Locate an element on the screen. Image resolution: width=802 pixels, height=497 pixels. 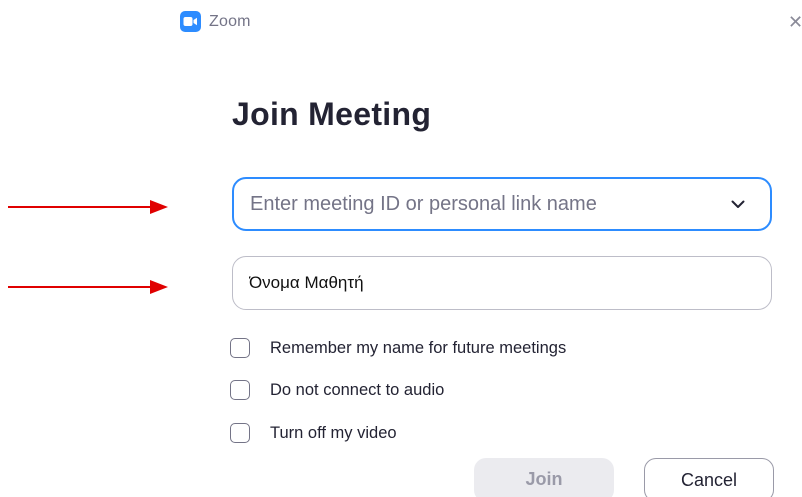
app-title: Zoom is located at coordinates (230, 21).